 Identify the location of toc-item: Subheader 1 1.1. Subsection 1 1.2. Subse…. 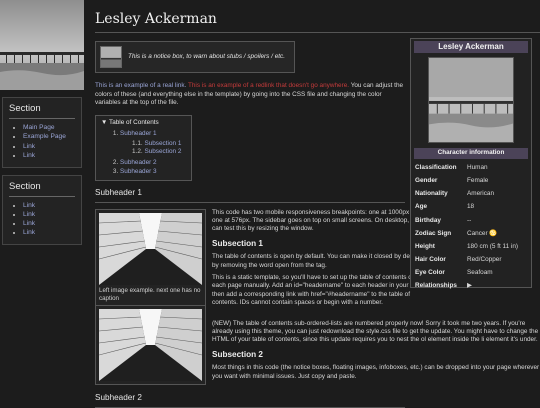
(153, 143).